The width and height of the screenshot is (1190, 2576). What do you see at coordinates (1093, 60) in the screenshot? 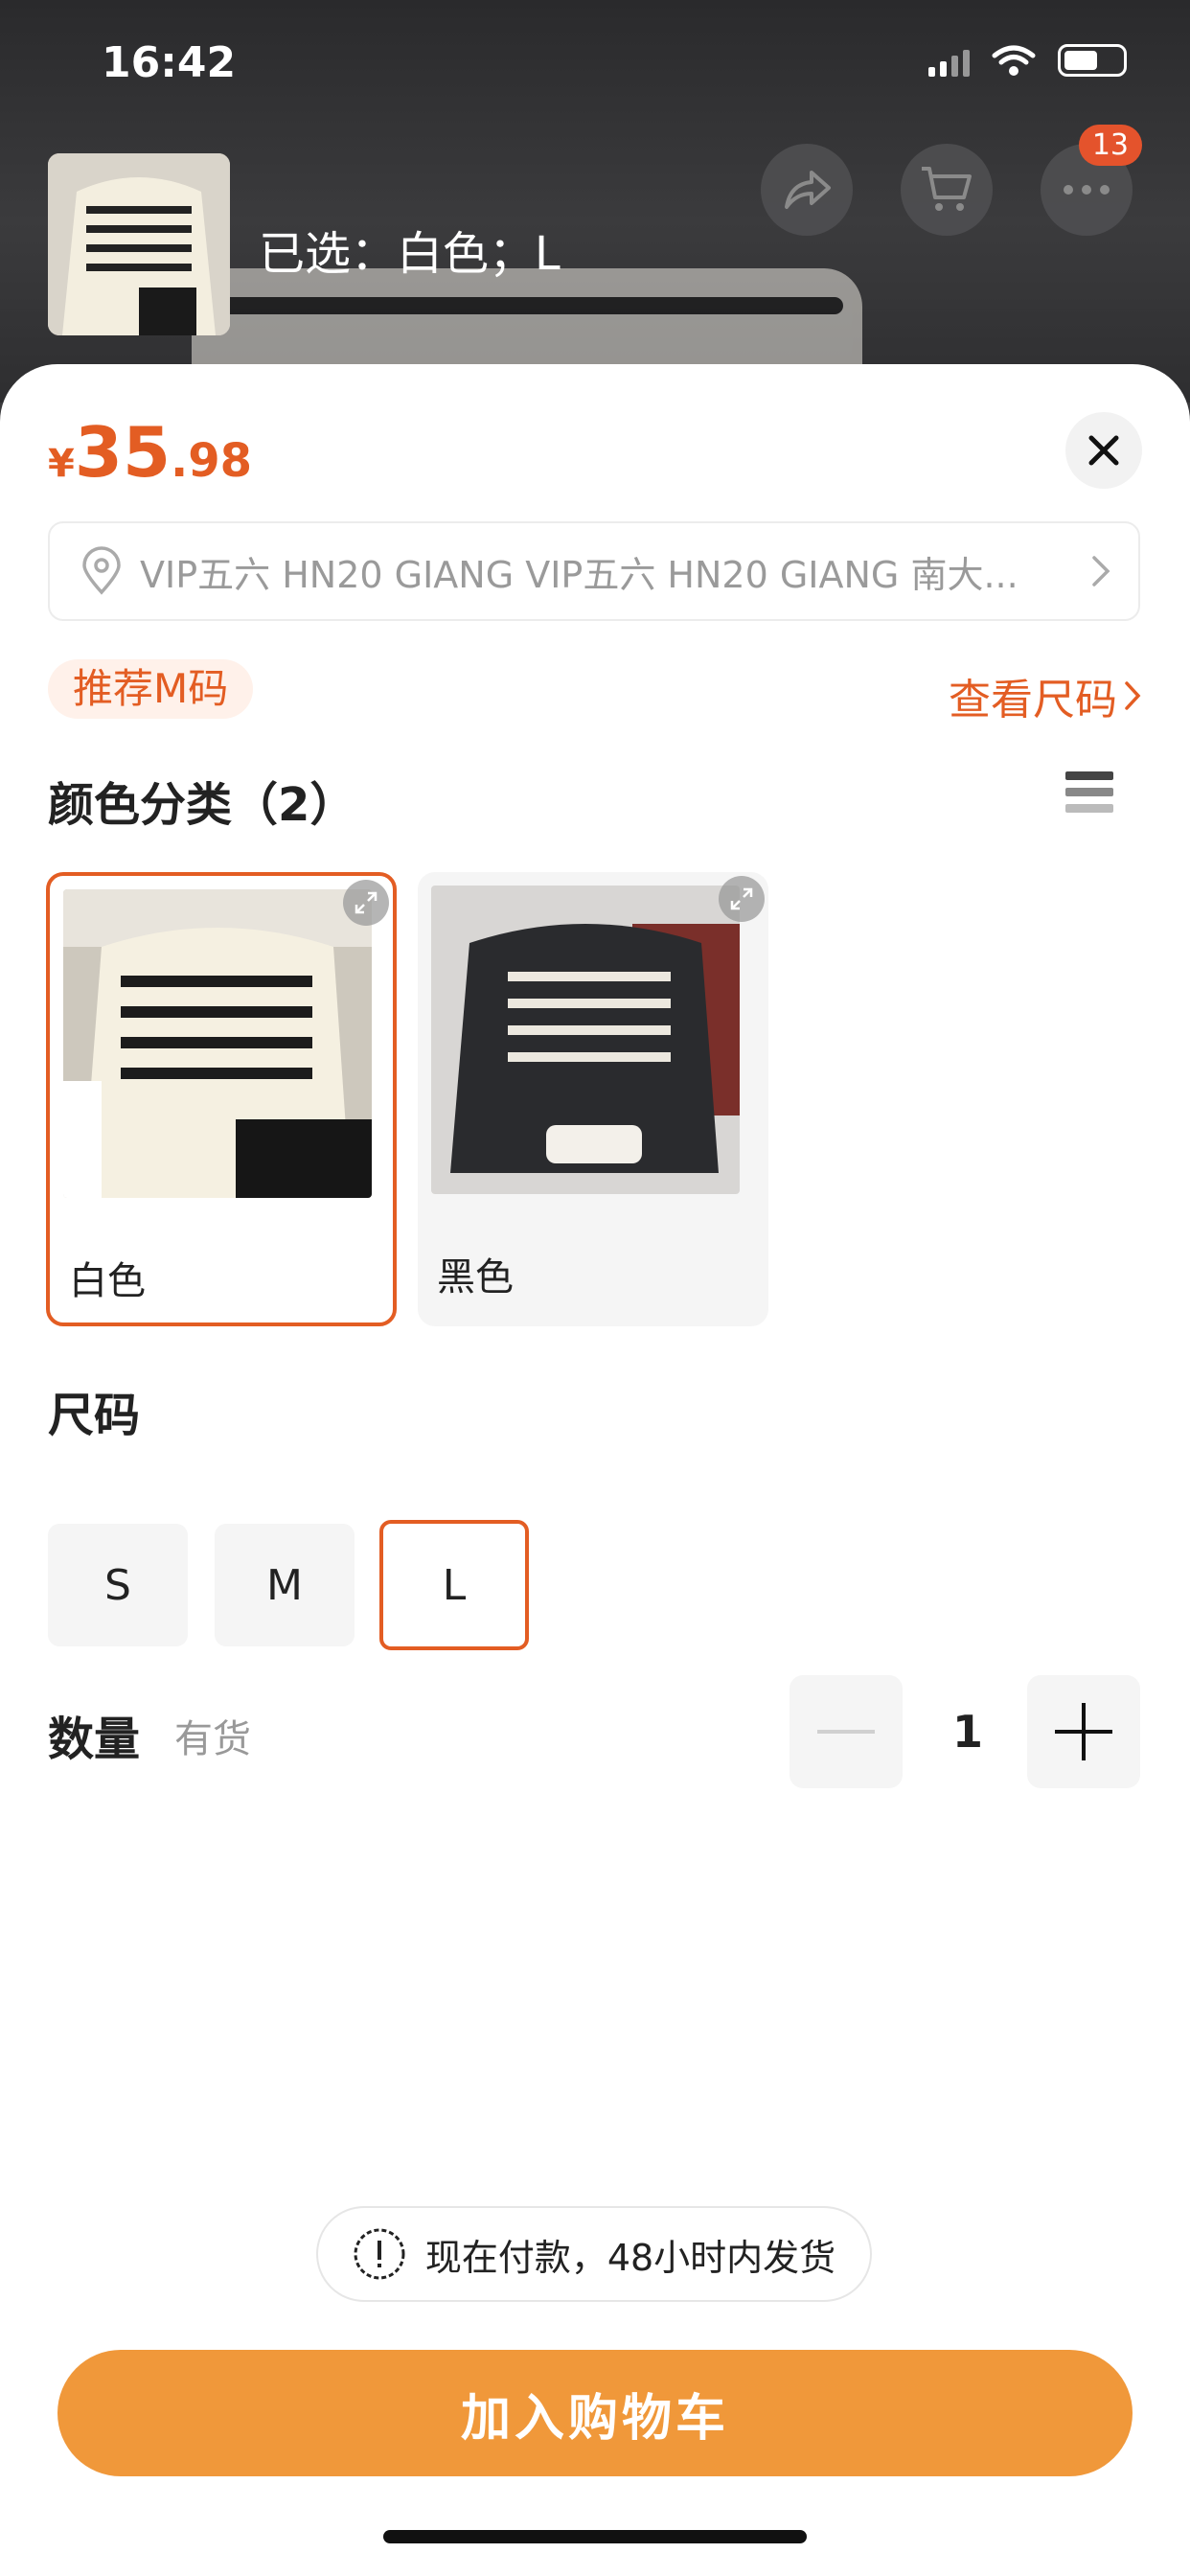
I see `battery-icon` at bounding box center [1093, 60].